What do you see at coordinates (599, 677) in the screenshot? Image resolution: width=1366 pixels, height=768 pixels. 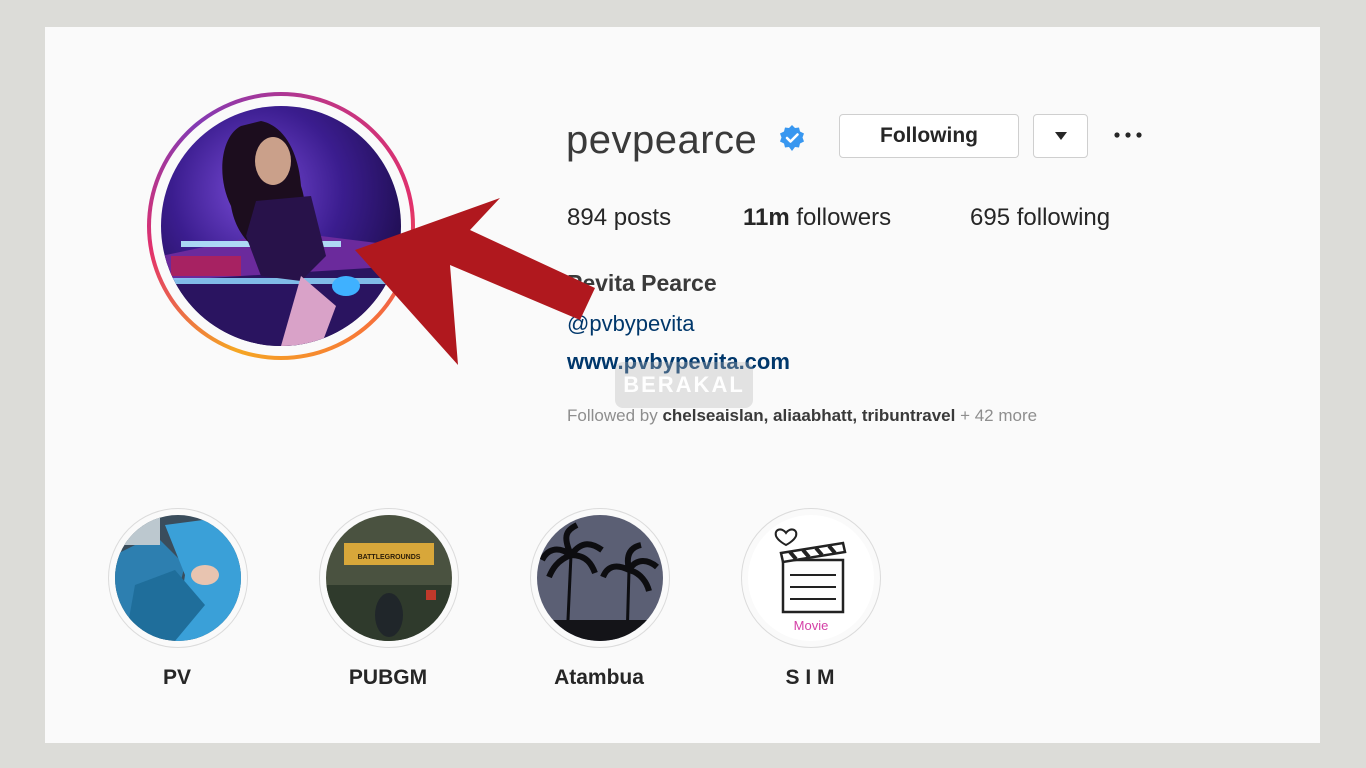 I see `highlight-label-atambua: Atambua` at bounding box center [599, 677].